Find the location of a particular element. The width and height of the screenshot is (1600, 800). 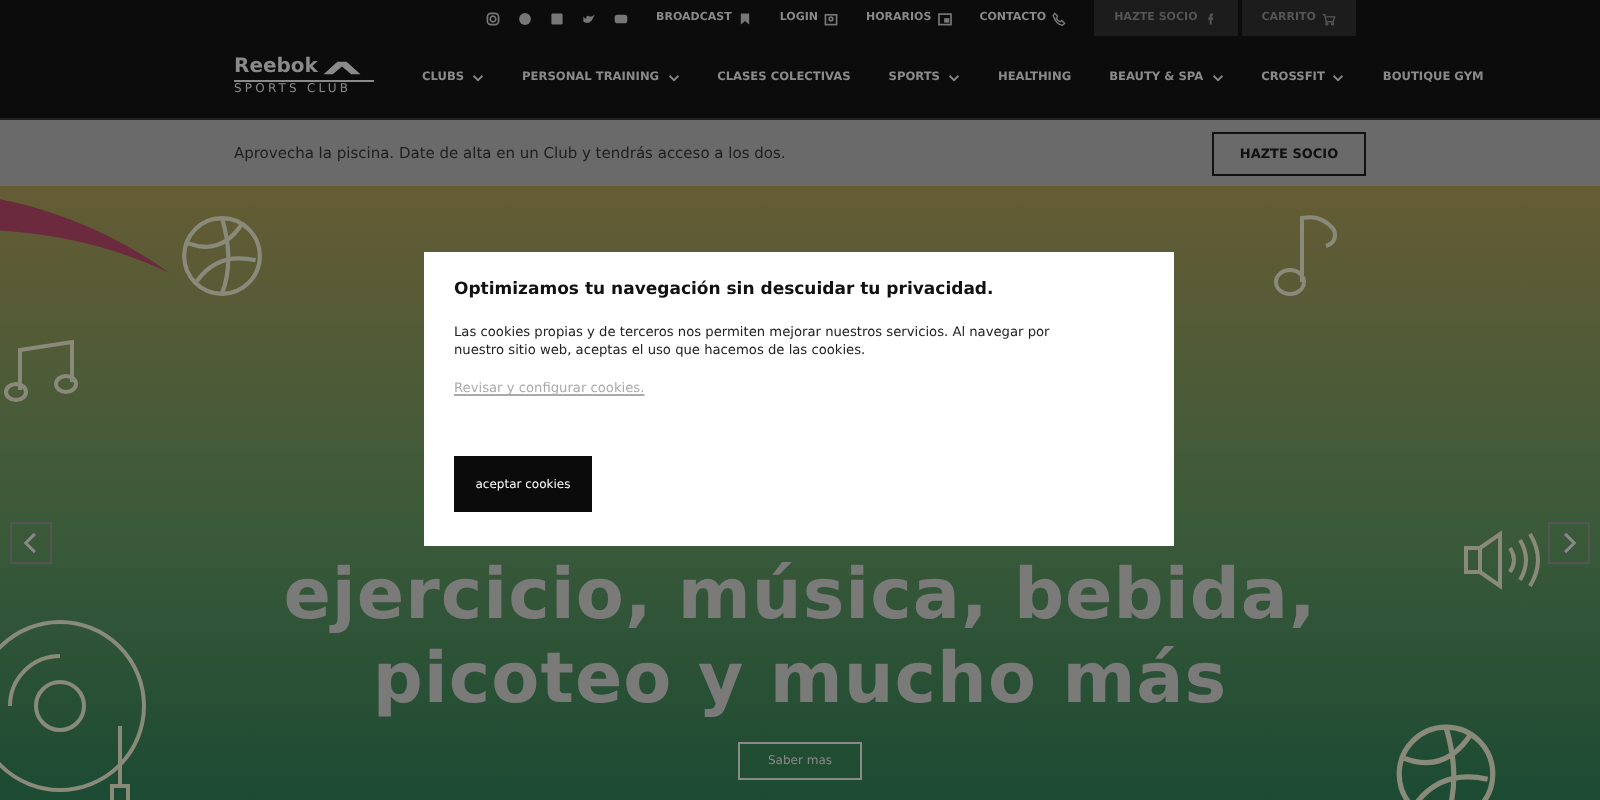

logo-mark-icon is located at coordinates (341, 67).